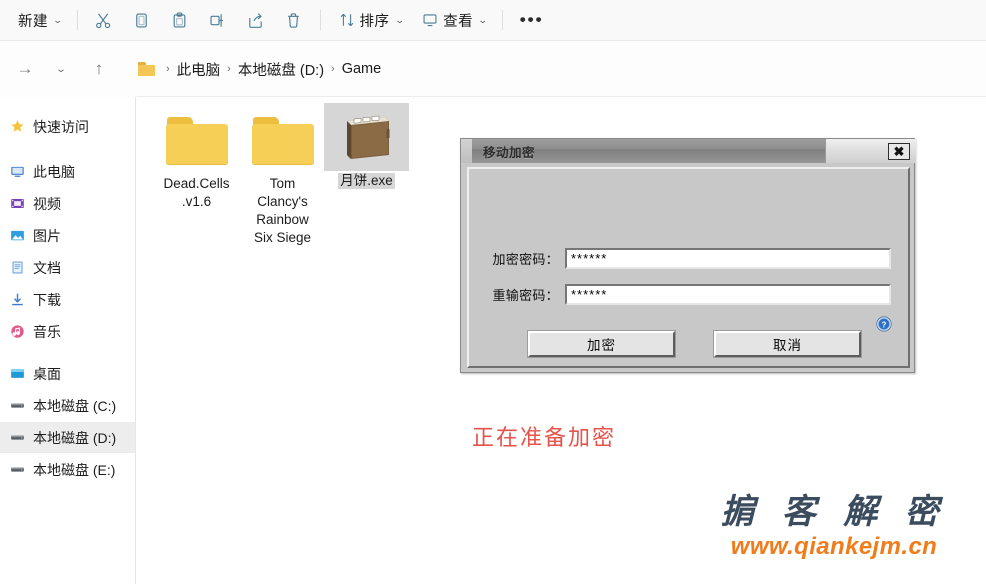 This screenshot has height=584, width=986. Describe the element at coordinates (17, 127) in the screenshot. I see `star-icon` at that location.